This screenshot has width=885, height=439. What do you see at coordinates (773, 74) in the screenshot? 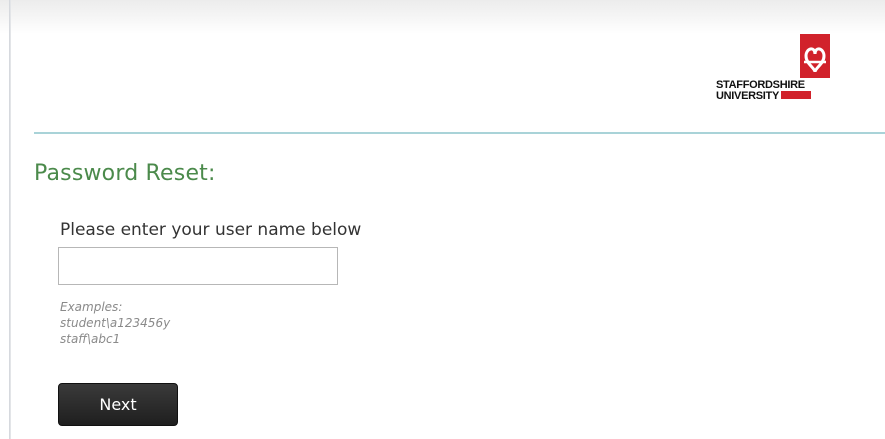
I see `university-logo: STAFFORDSHIRE UNIVERSITY` at bounding box center [773, 74].